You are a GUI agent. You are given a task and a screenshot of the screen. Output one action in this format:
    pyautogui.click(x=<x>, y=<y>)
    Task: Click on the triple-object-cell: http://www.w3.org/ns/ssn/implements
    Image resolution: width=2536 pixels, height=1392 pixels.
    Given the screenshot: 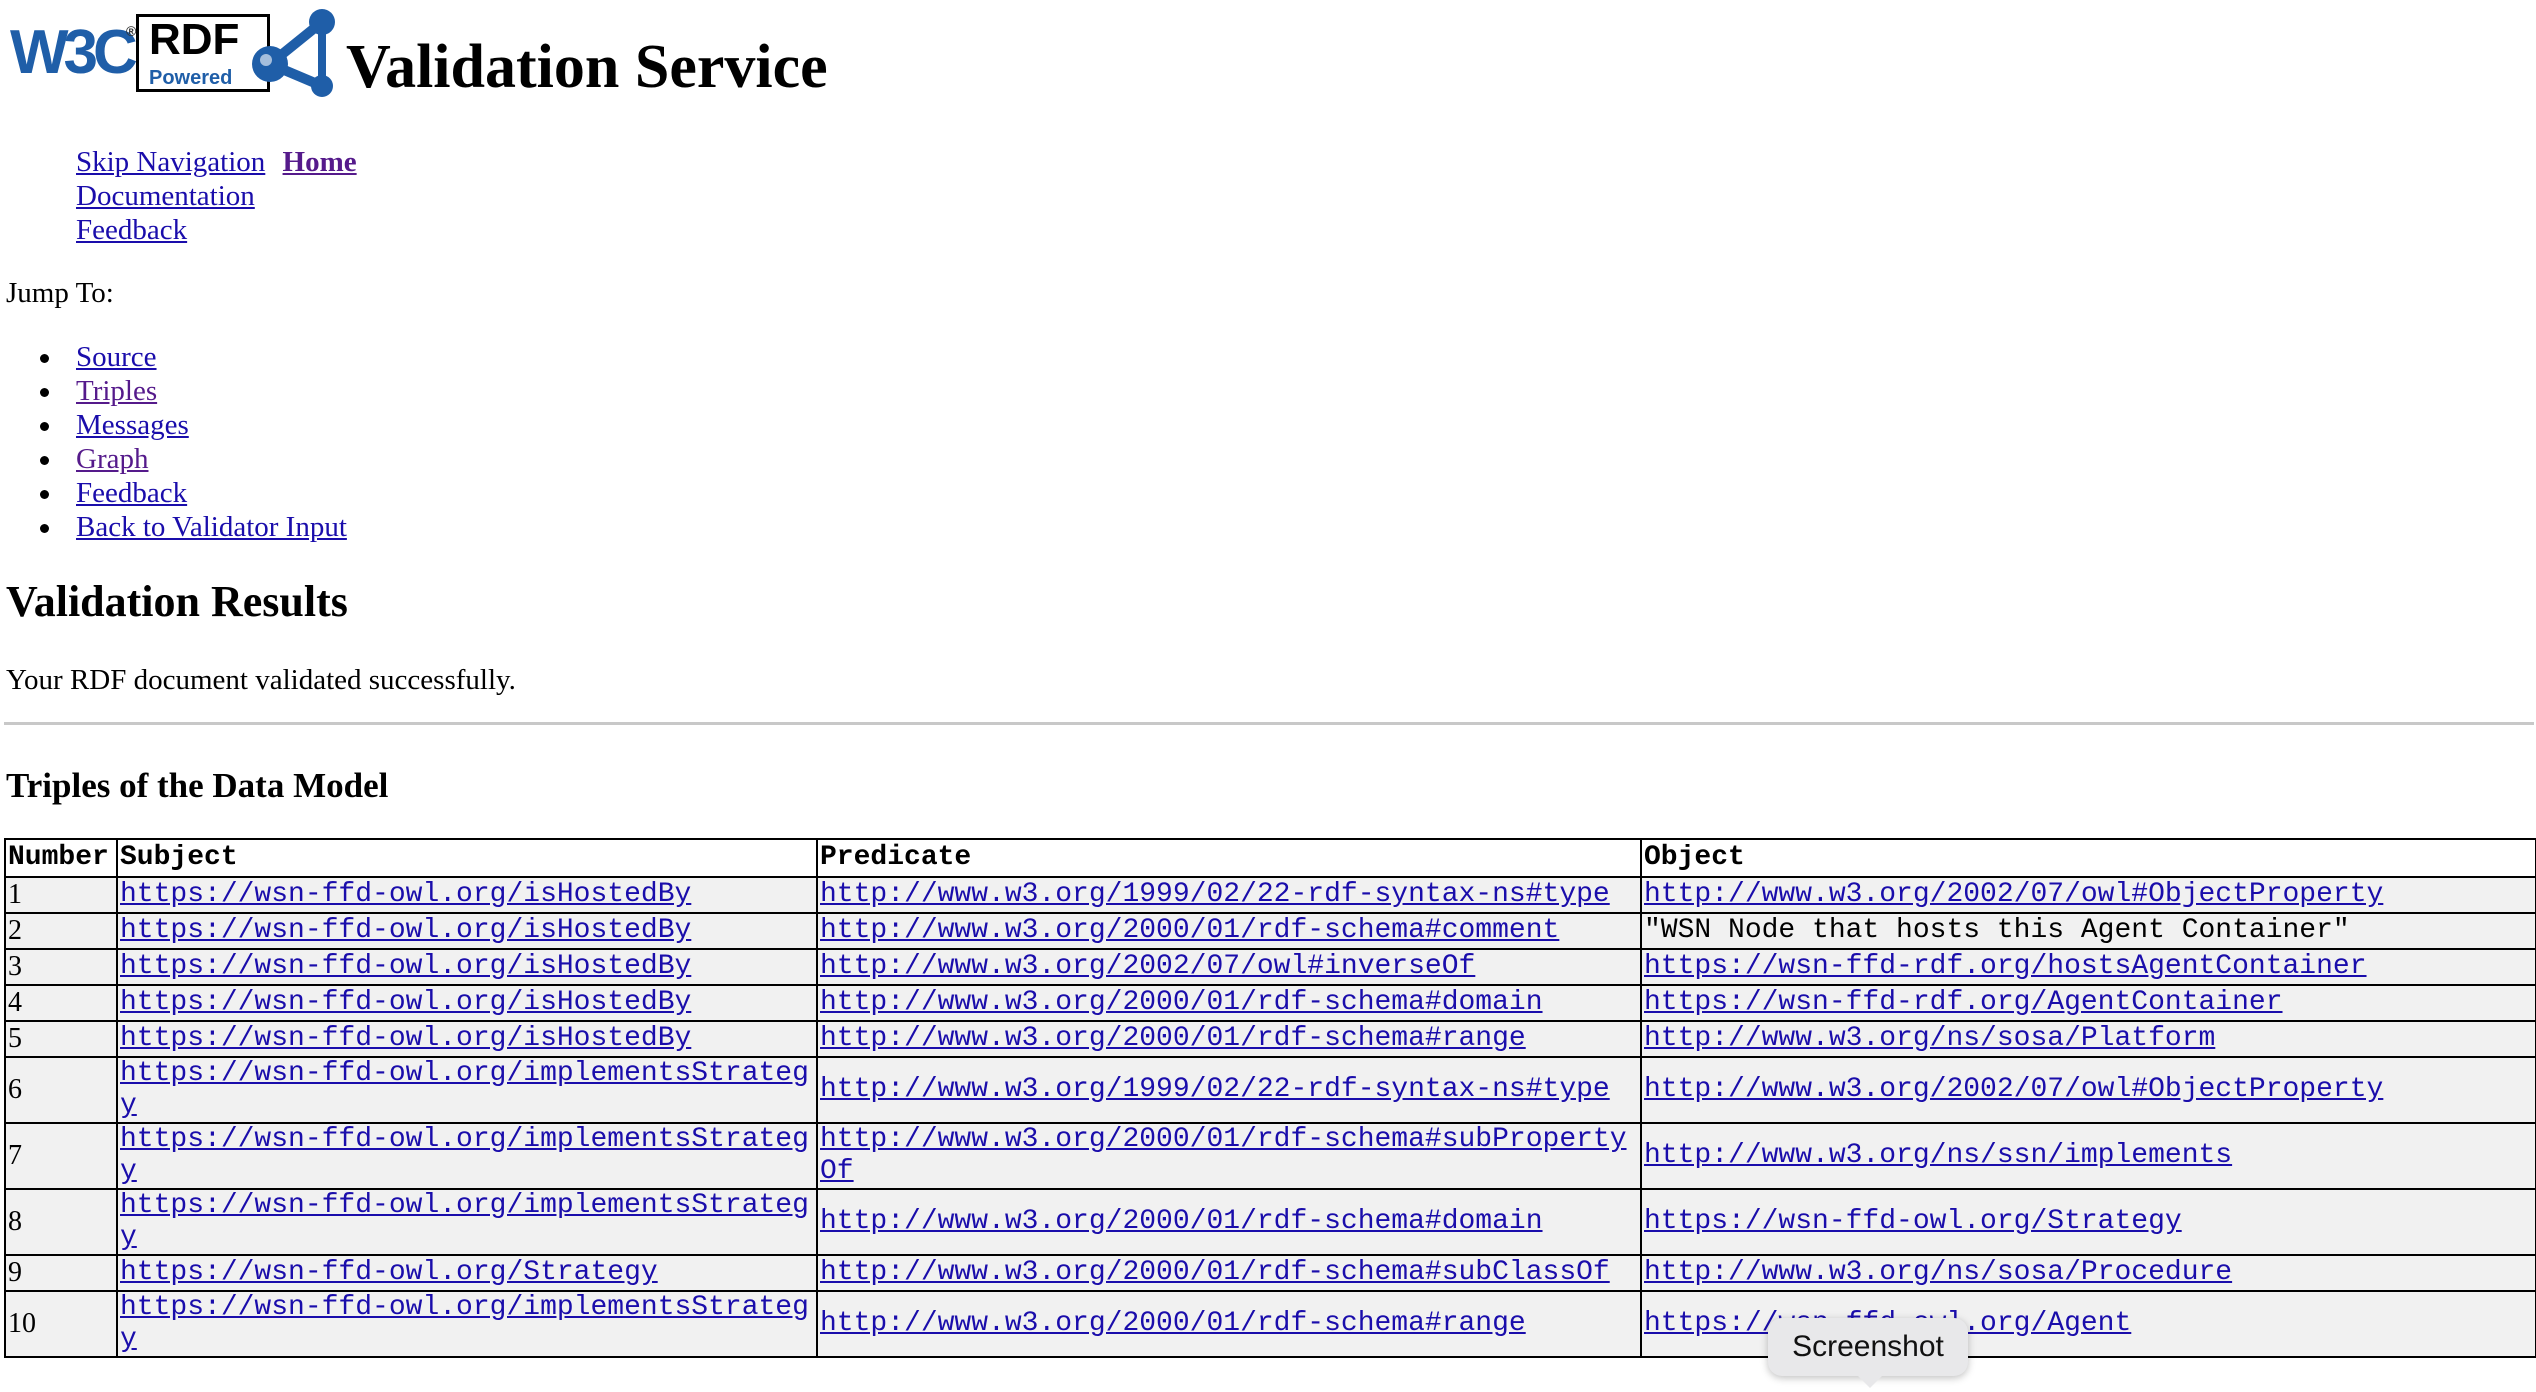 What is the action you would take?
    pyautogui.click(x=2088, y=1156)
    